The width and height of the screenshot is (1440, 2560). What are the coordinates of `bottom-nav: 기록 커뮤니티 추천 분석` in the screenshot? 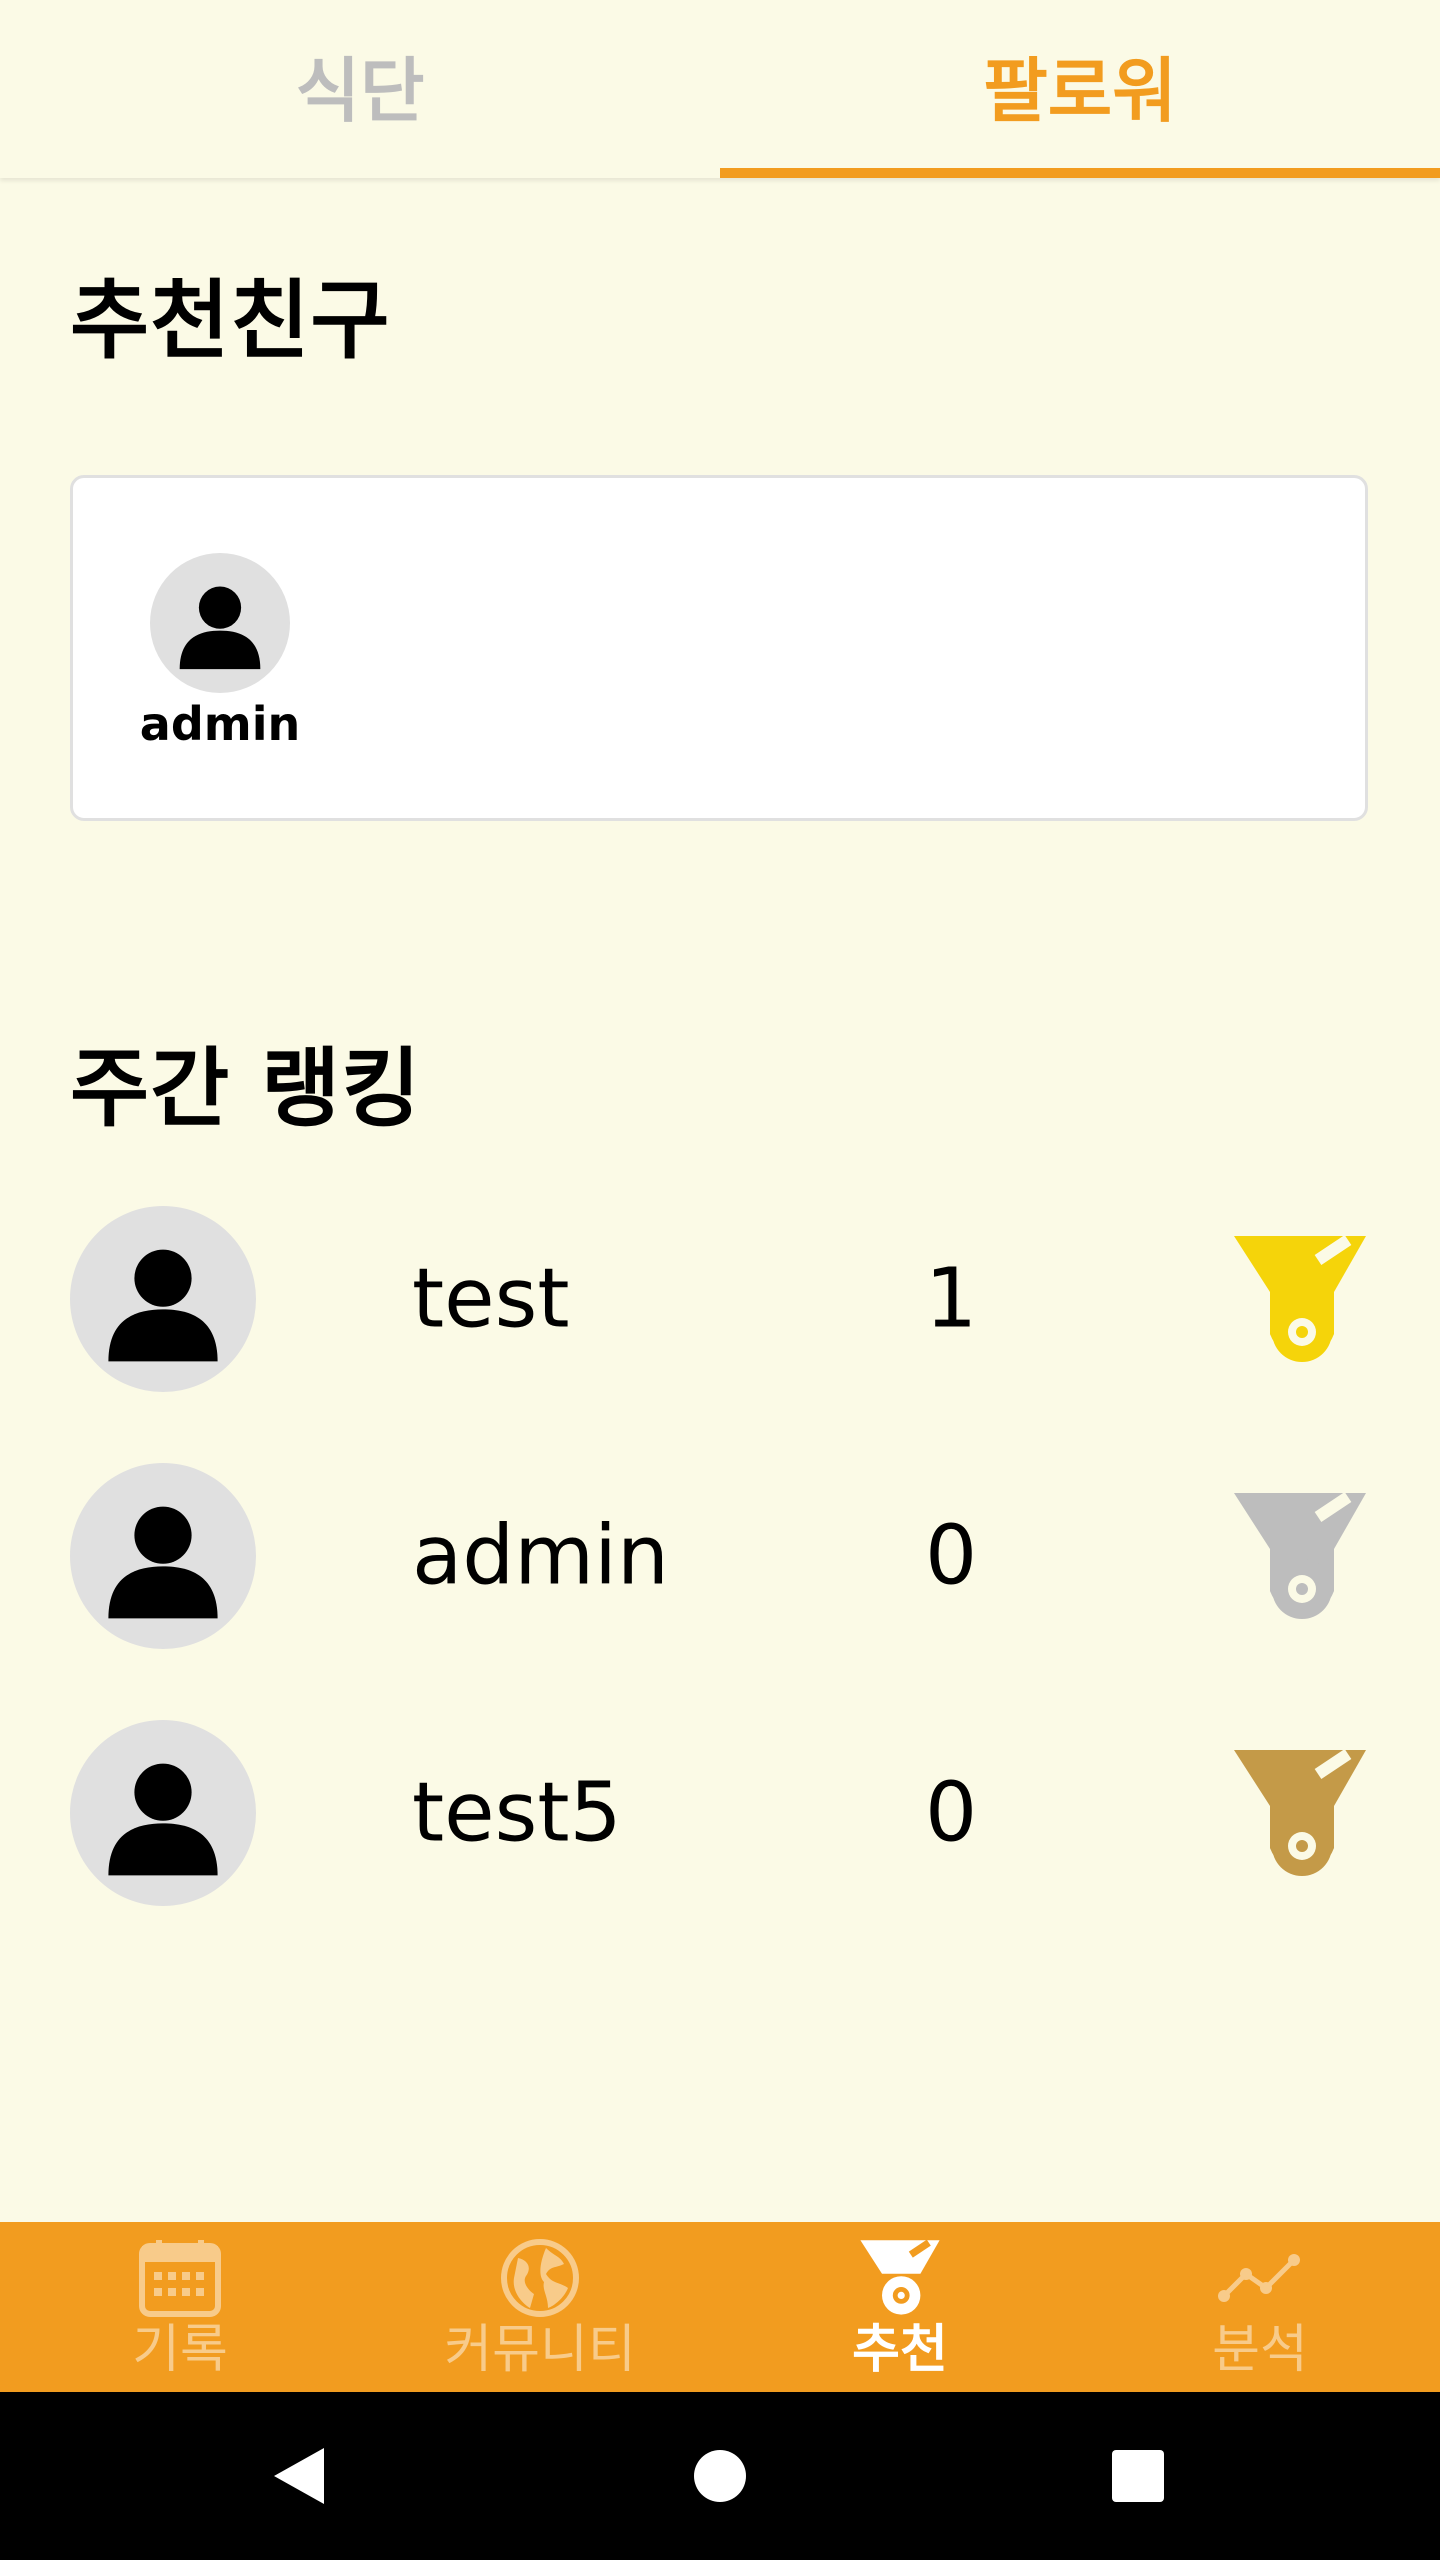 It's located at (720, 2307).